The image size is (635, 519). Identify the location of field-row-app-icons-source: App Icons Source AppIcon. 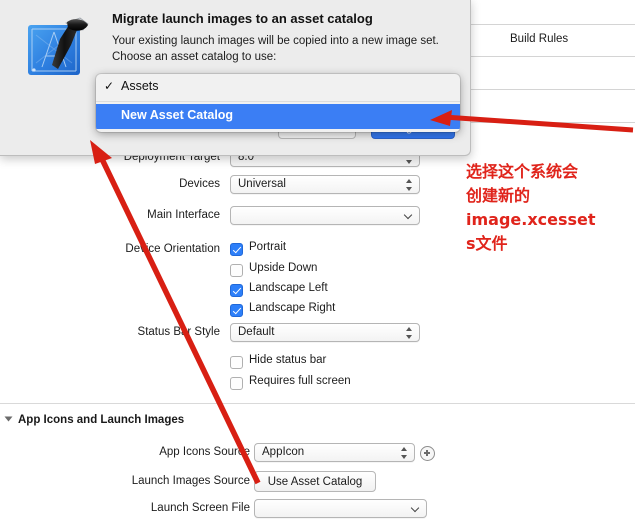
(220, 453).